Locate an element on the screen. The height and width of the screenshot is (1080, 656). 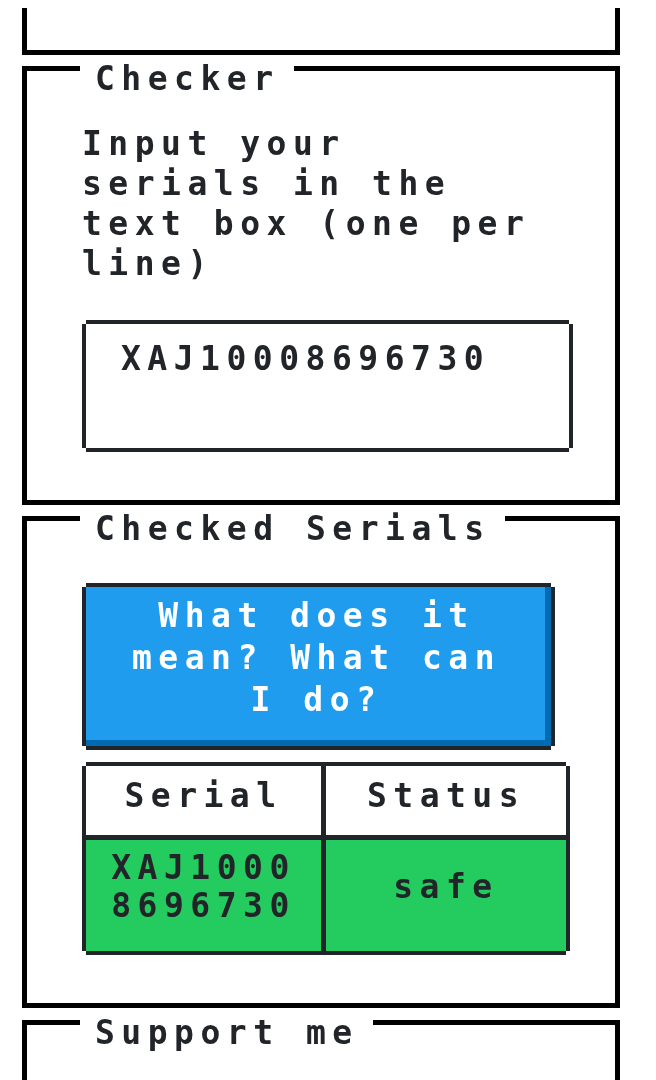
table-cell: safe is located at coordinates (446, 895).